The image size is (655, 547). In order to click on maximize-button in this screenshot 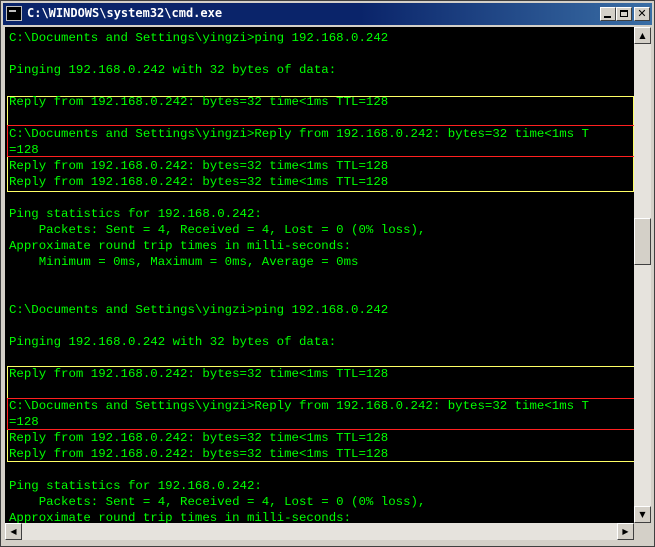, I will do `click(624, 14)`.